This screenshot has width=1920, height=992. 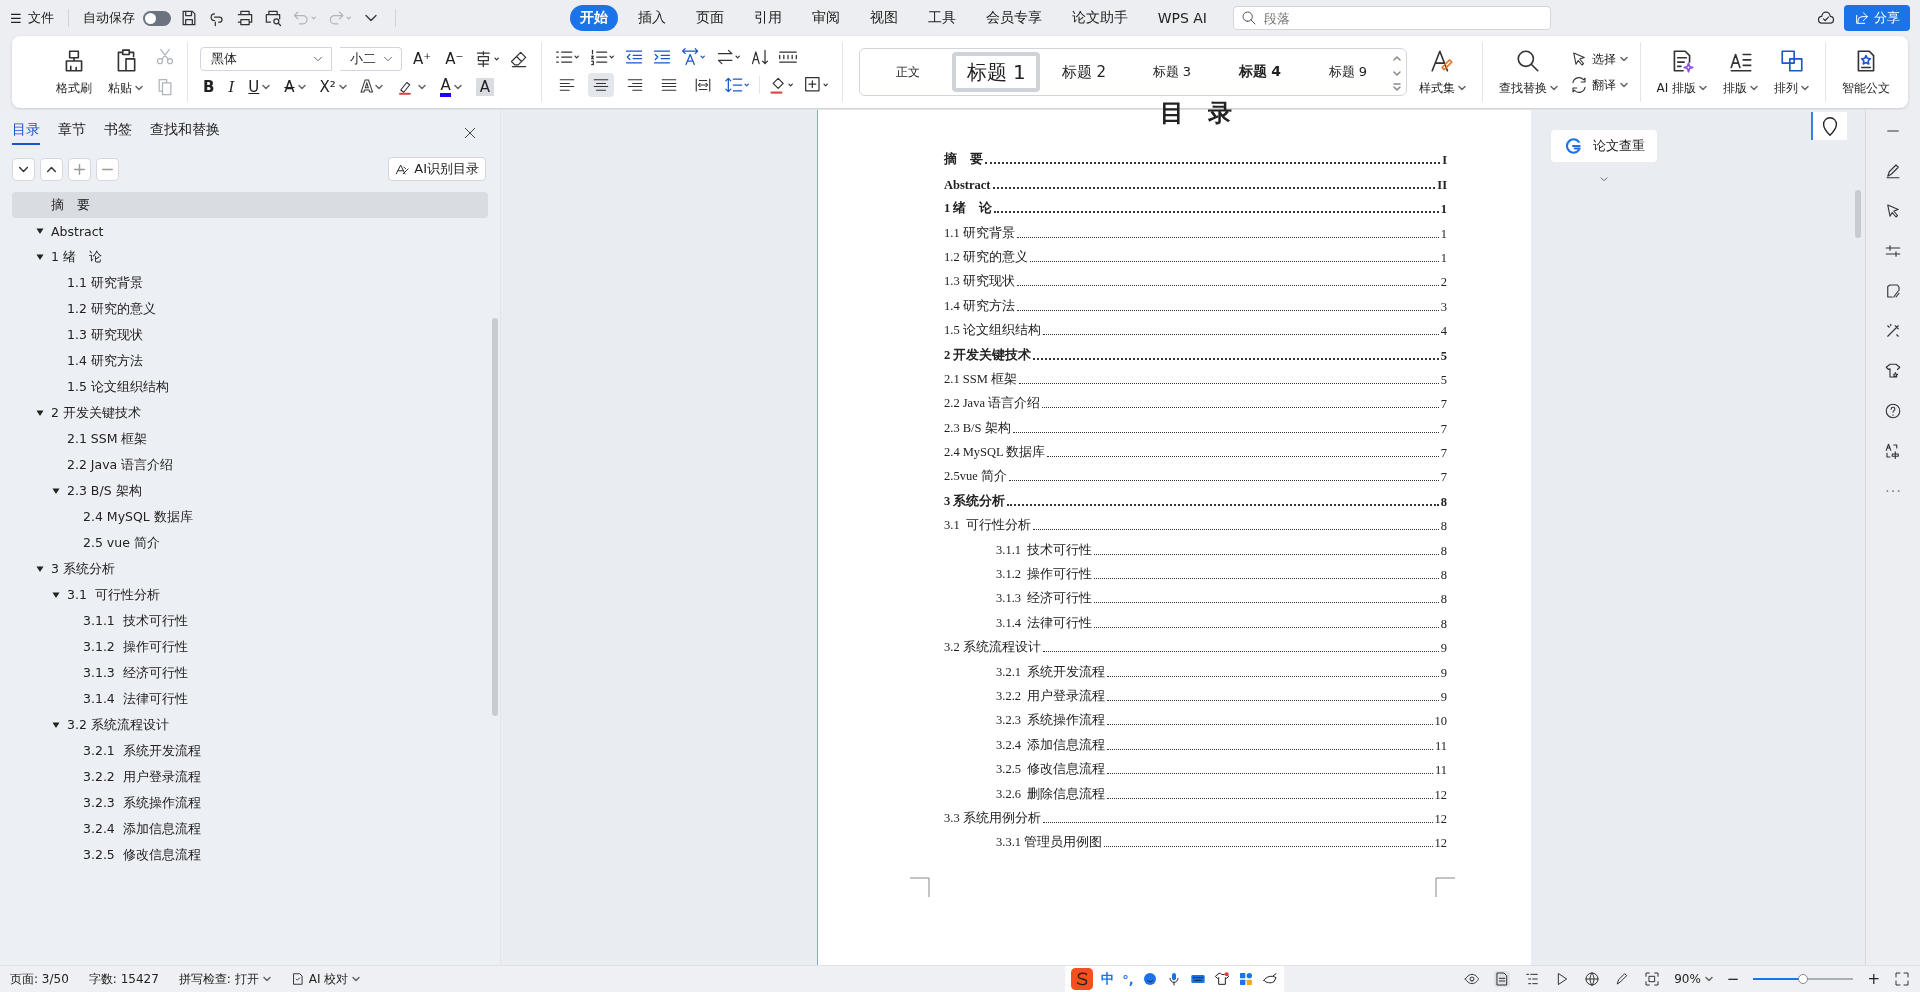 What do you see at coordinates (250, 751) in the screenshot?
I see `outline-item: 3.2.1 系统开发流程` at bounding box center [250, 751].